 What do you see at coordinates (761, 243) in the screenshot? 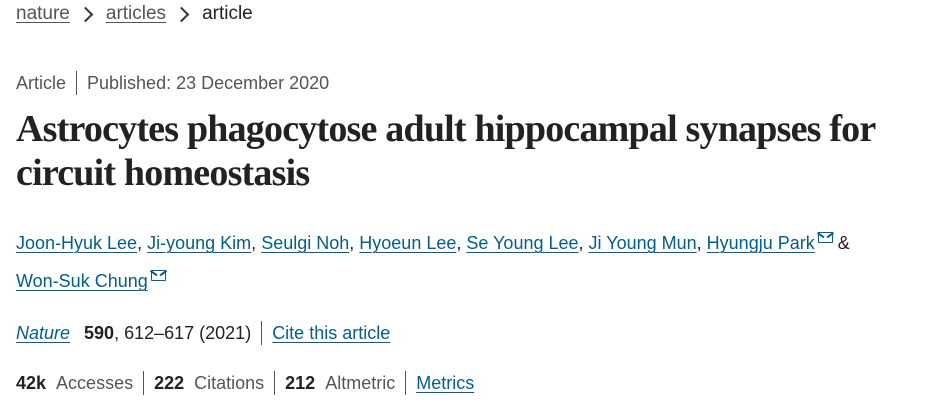
I see `author-link: Hyungju Park` at bounding box center [761, 243].